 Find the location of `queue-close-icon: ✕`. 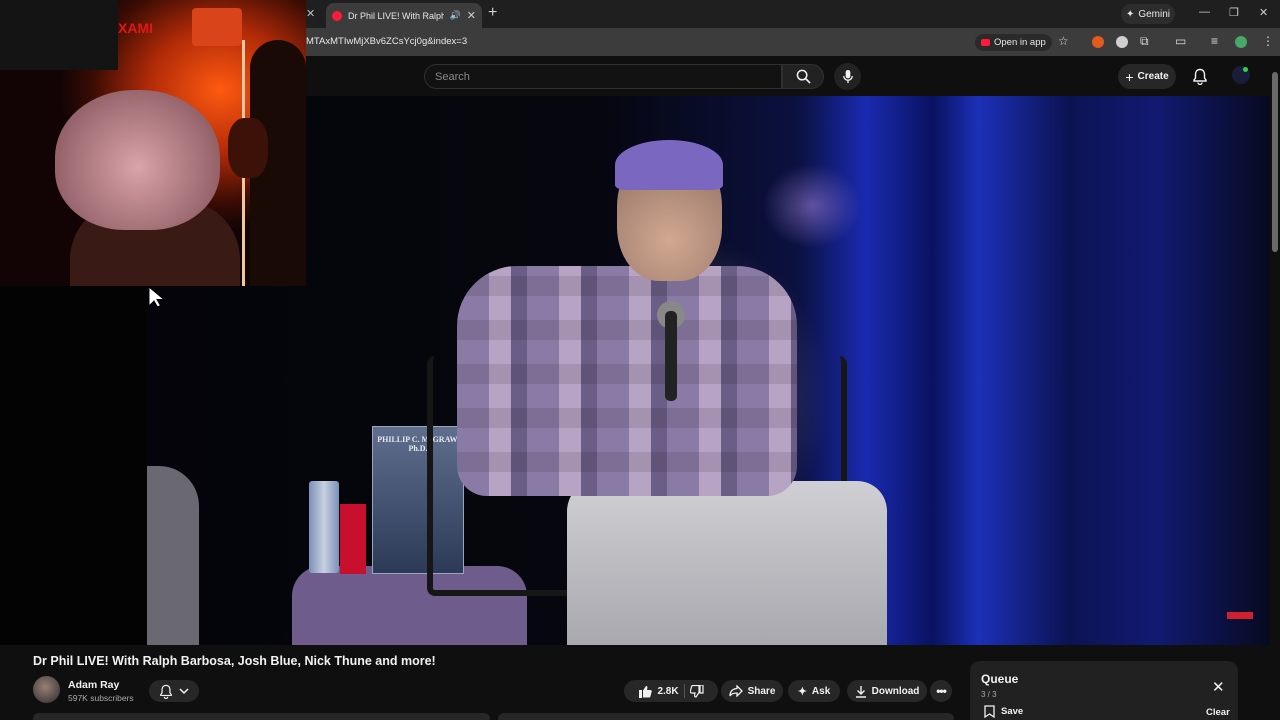

queue-close-icon: ✕ is located at coordinates (1218, 687).